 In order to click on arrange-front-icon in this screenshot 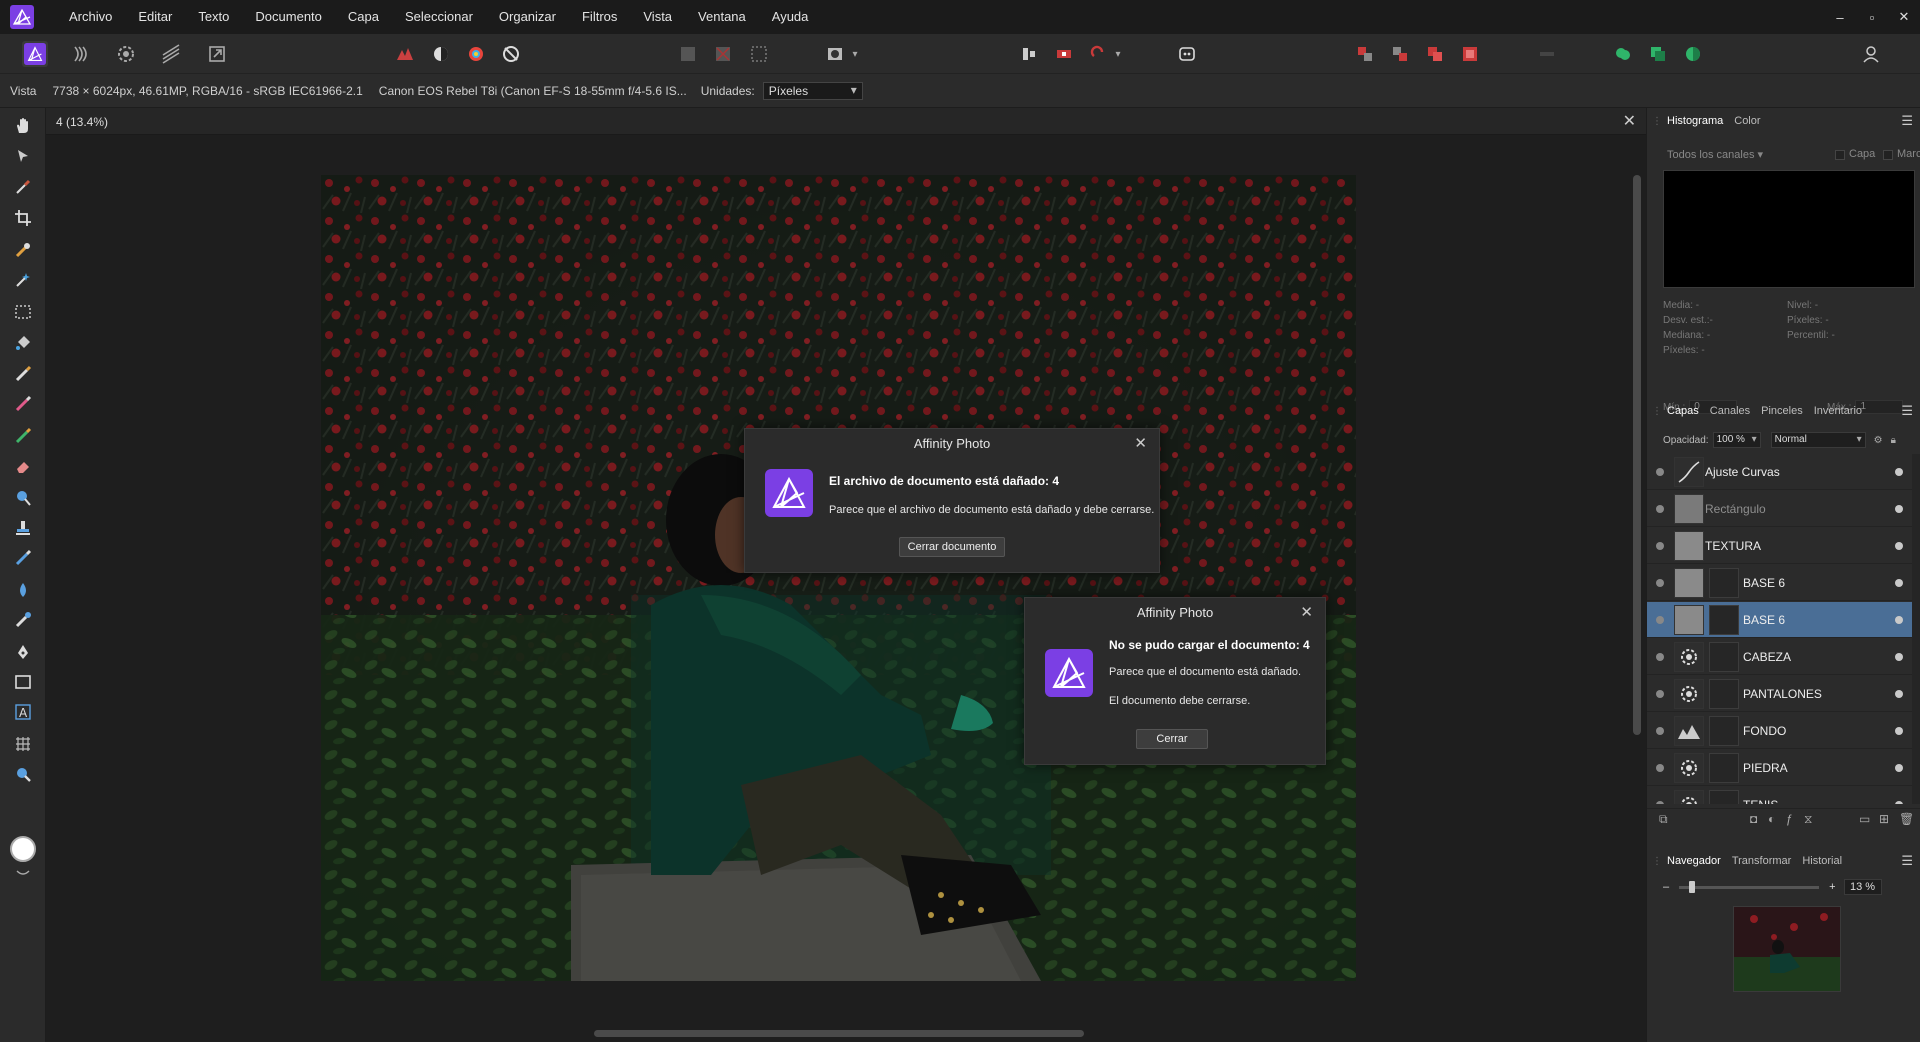, I will do `click(1470, 54)`.